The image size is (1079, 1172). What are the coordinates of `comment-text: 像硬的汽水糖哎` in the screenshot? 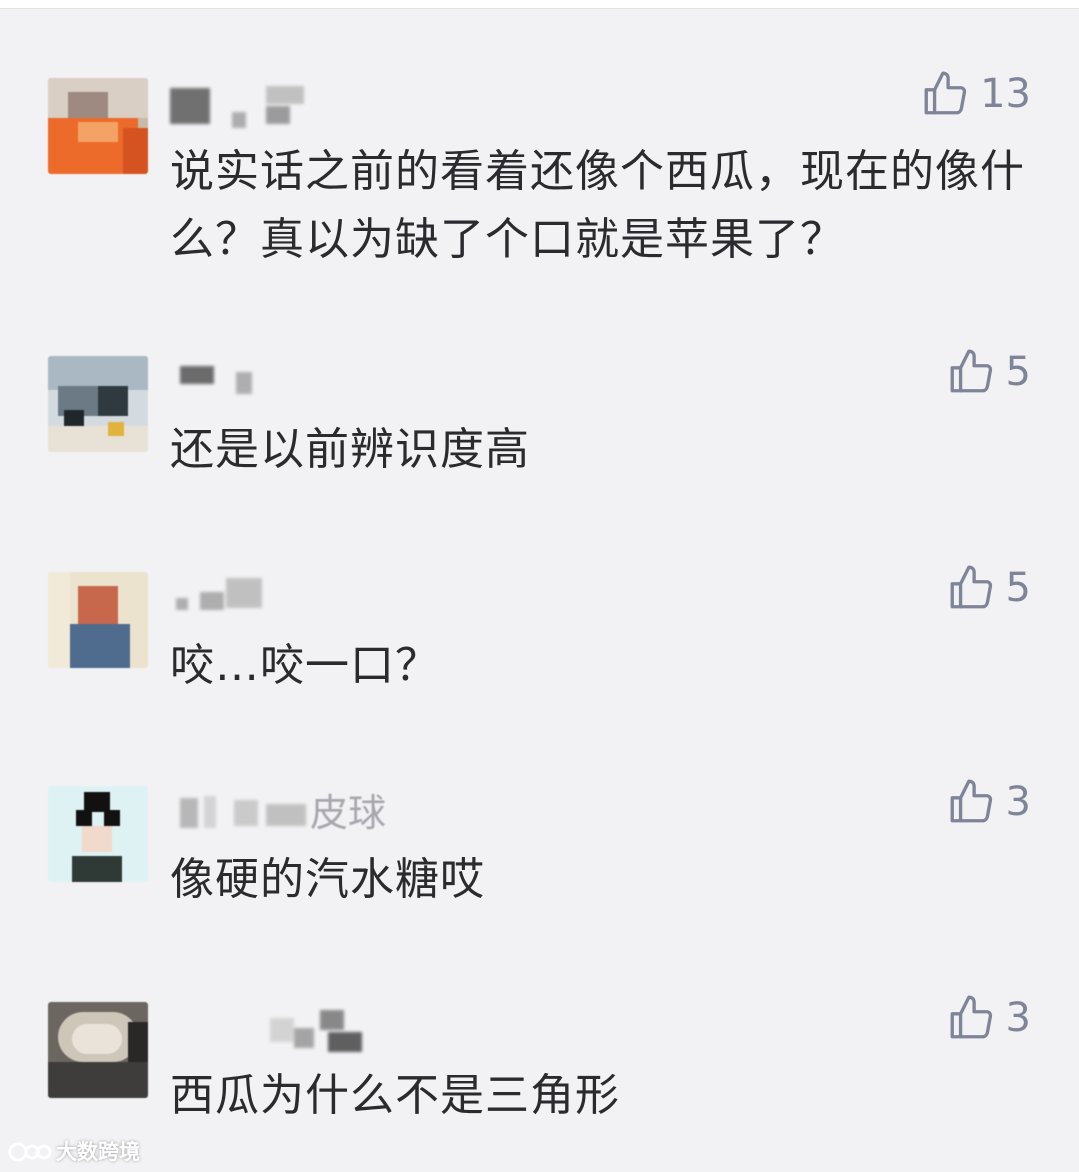 It's located at (327, 879).